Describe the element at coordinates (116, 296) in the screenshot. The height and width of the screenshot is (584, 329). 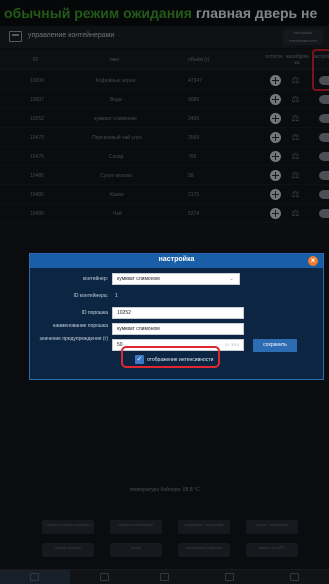
I see `container-id-value: 1` at that location.